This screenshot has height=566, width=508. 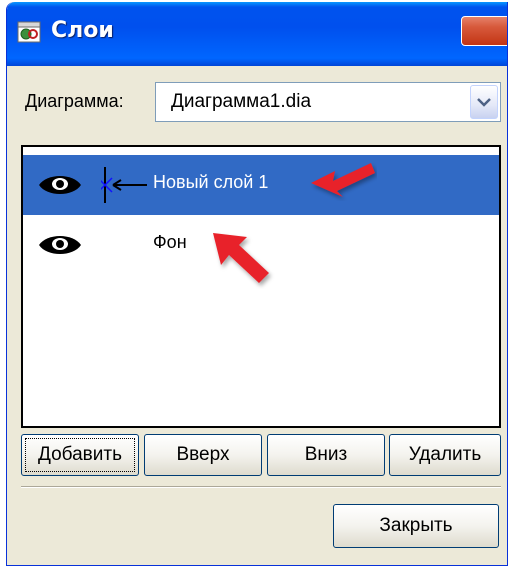 I want to click on connectable-icon, so click(x=126, y=185).